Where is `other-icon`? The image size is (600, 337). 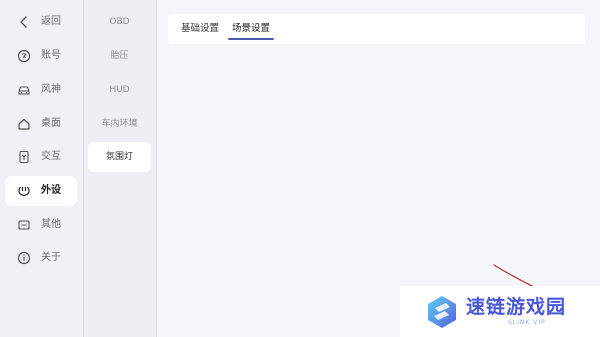 other-icon is located at coordinates (24, 225).